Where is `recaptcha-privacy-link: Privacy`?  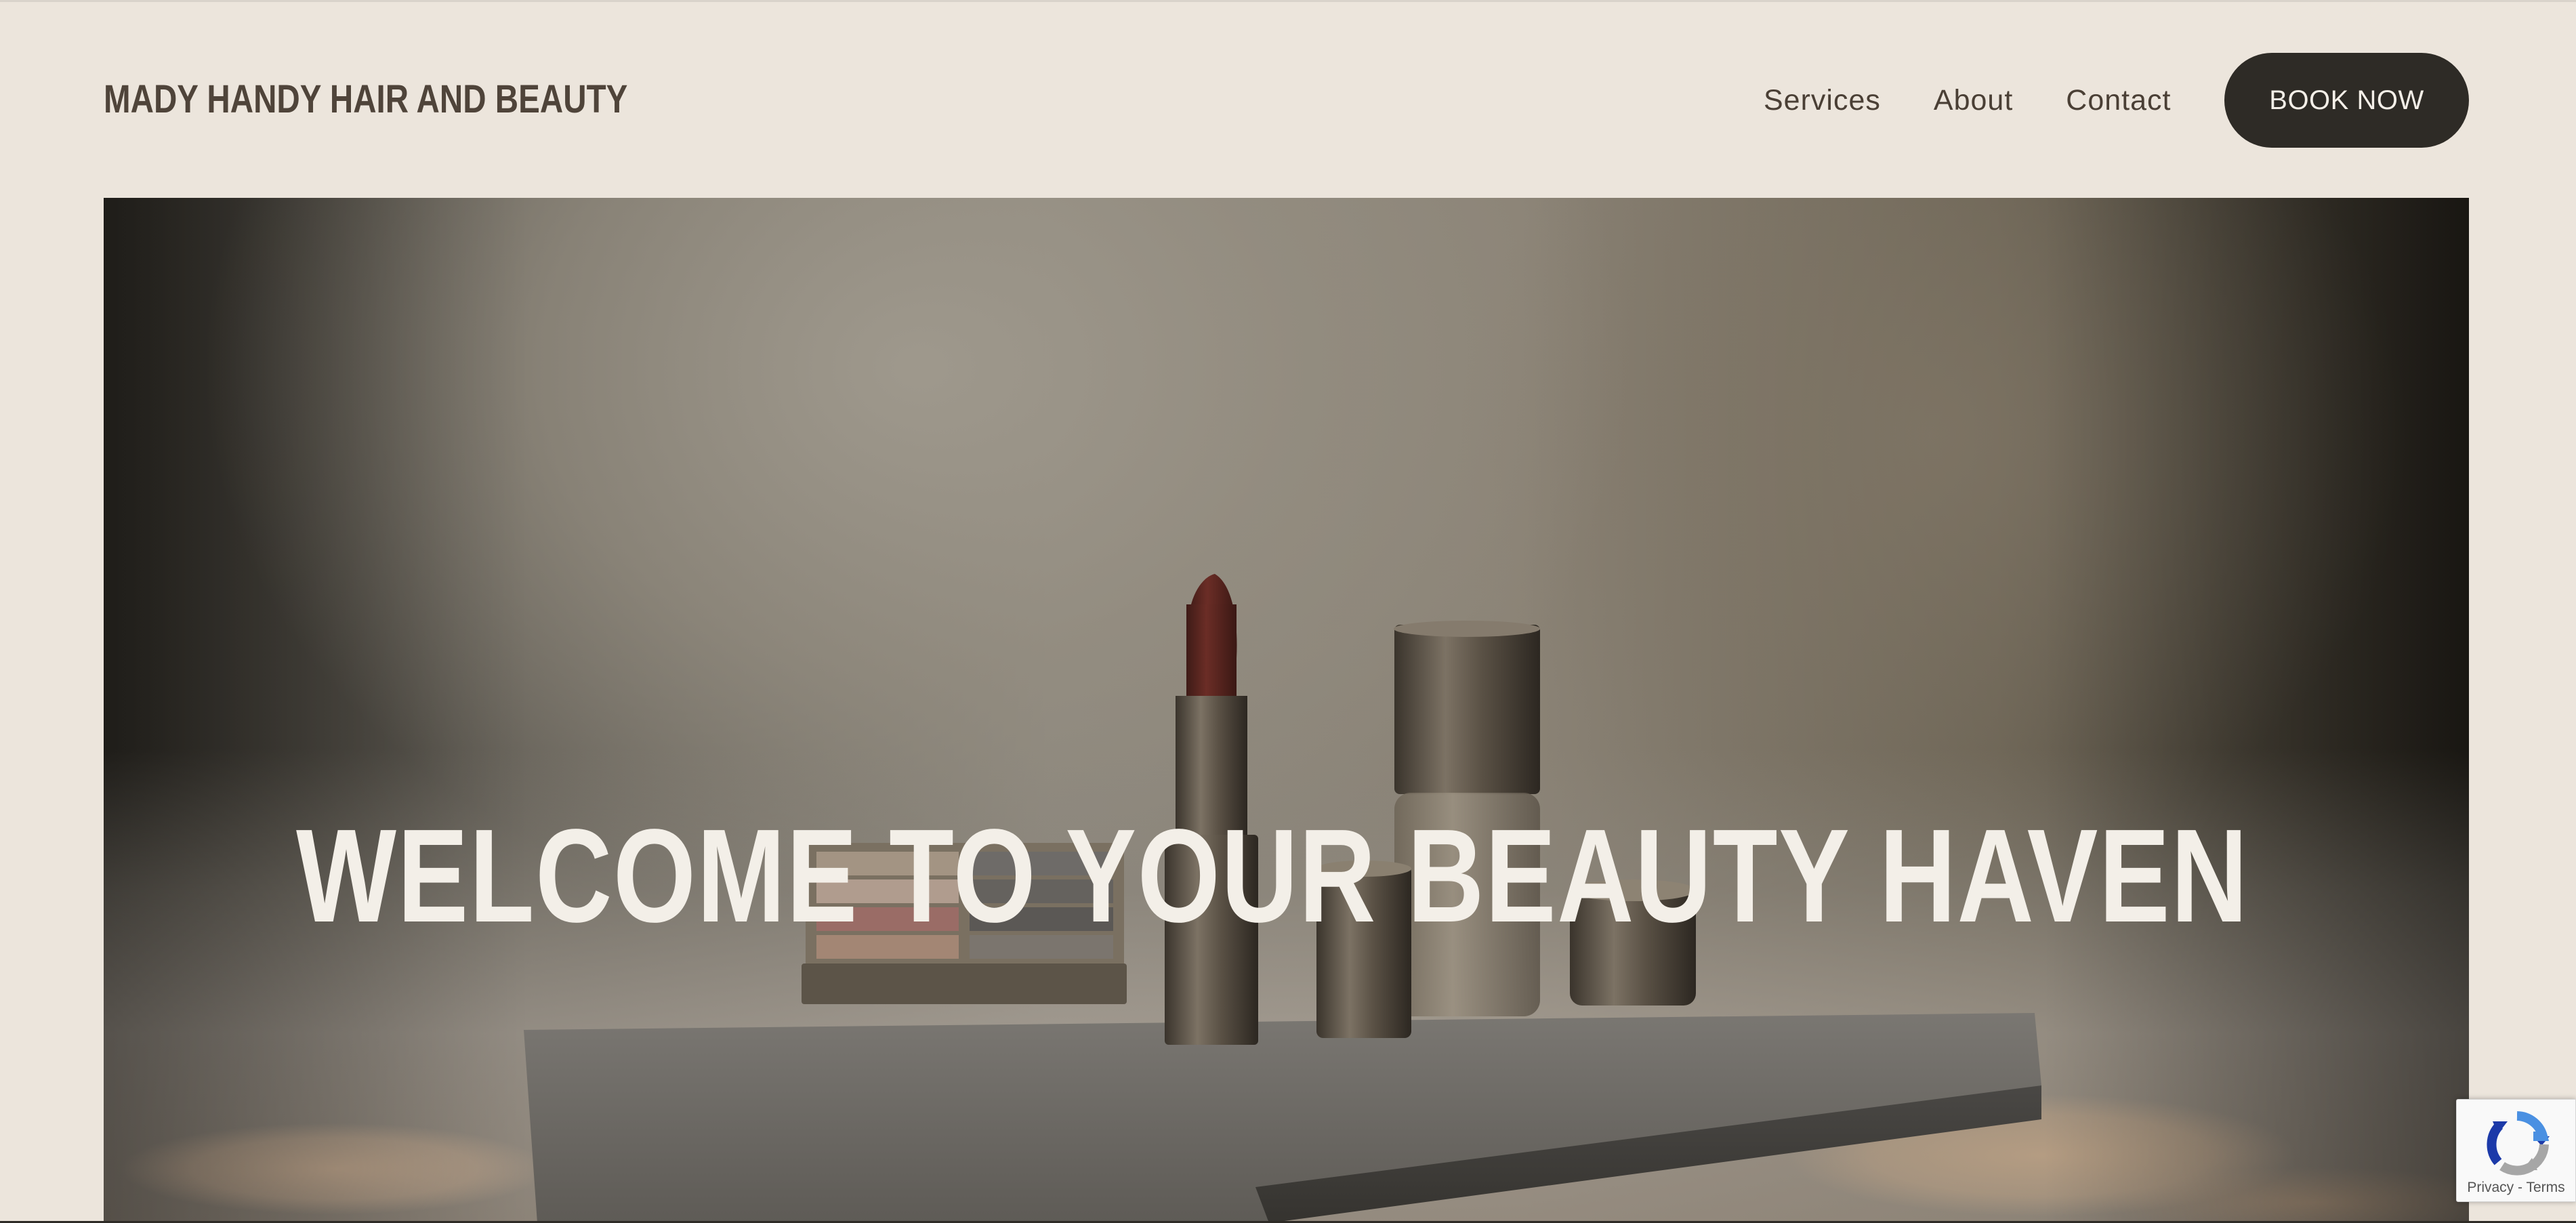 recaptcha-privacy-link: Privacy is located at coordinates (2490, 1188).